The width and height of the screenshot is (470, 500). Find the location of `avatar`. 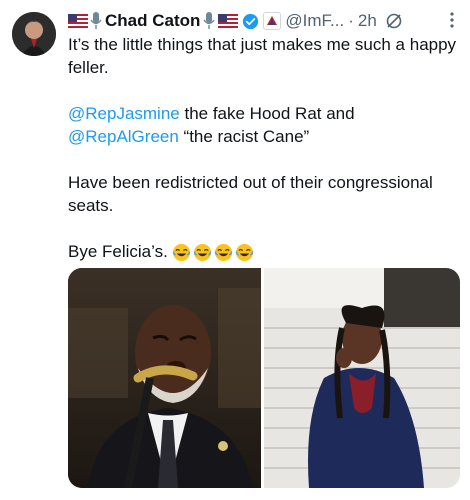

avatar is located at coordinates (34, 34).